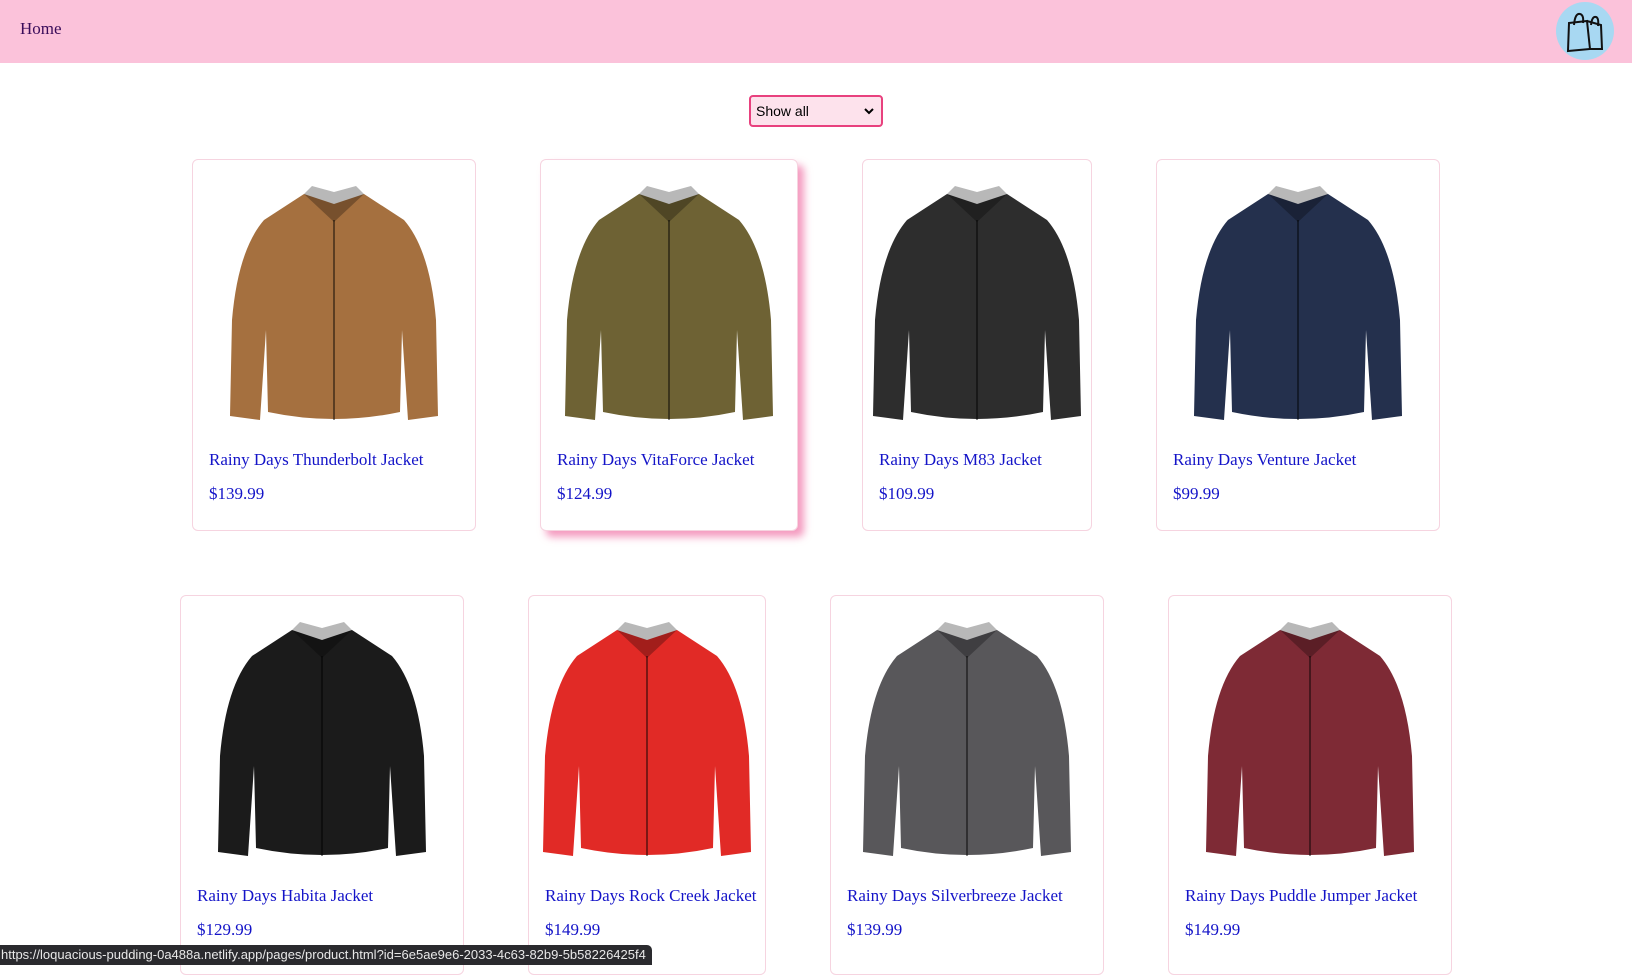 The width and height of the screenshot is (1632, 975). What do you see at coordinates (1264, 460) in the screenshot?
I see `product-name: Rainy Days Venture Jacket` at bounding box center [1264, 460].